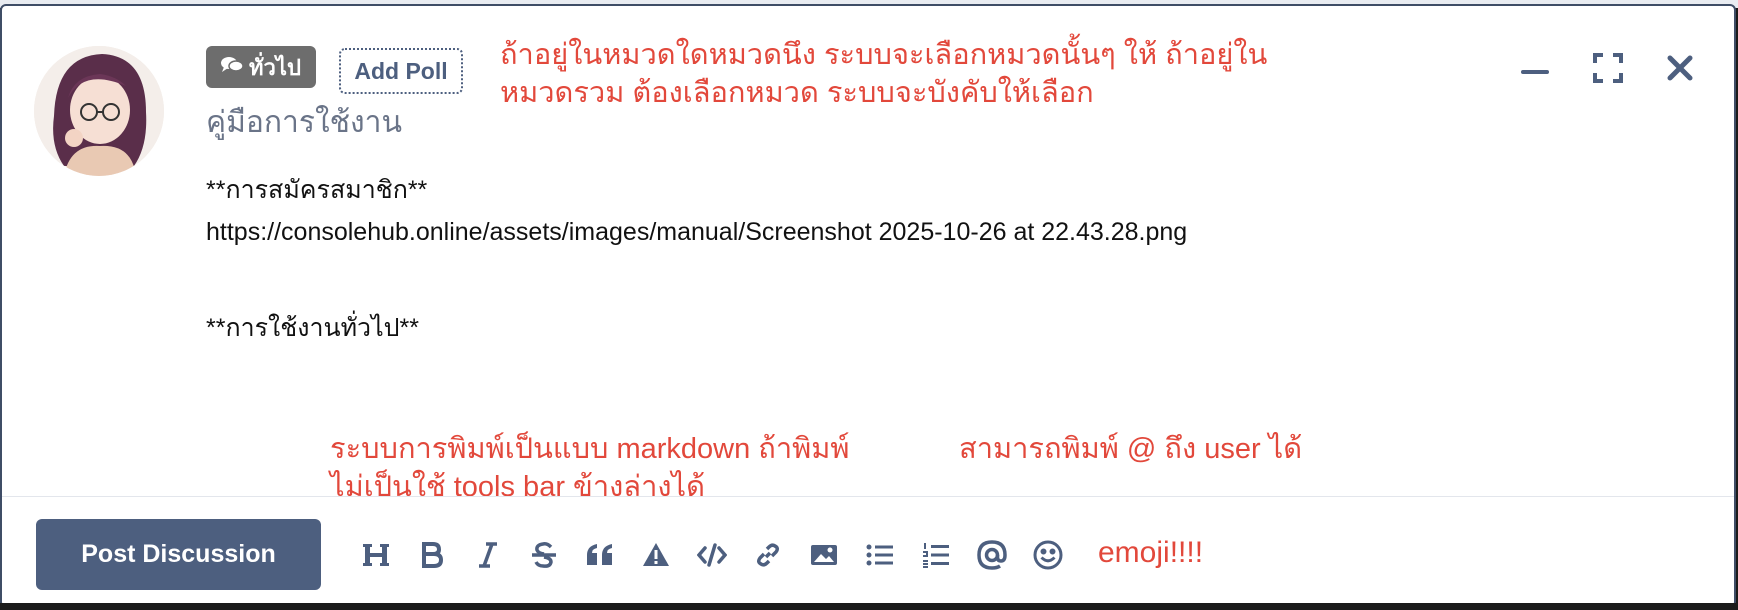  Describe the element at coordinates (1151, 552) in the screenshot. I see `annotation-emoji-note: emoji!!!!` at that location.